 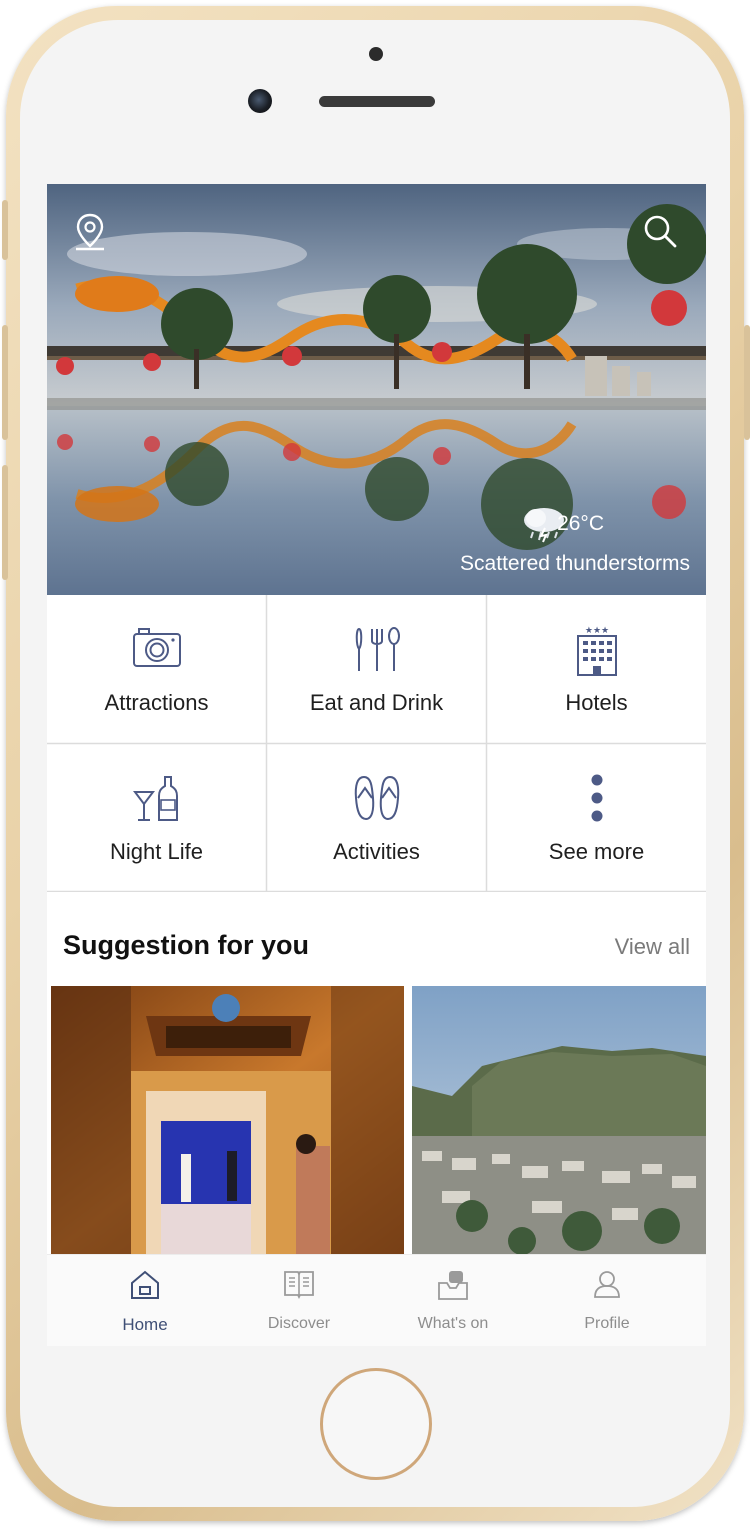 I want to click on category-label: Attractions, so click(x=156, y=702).